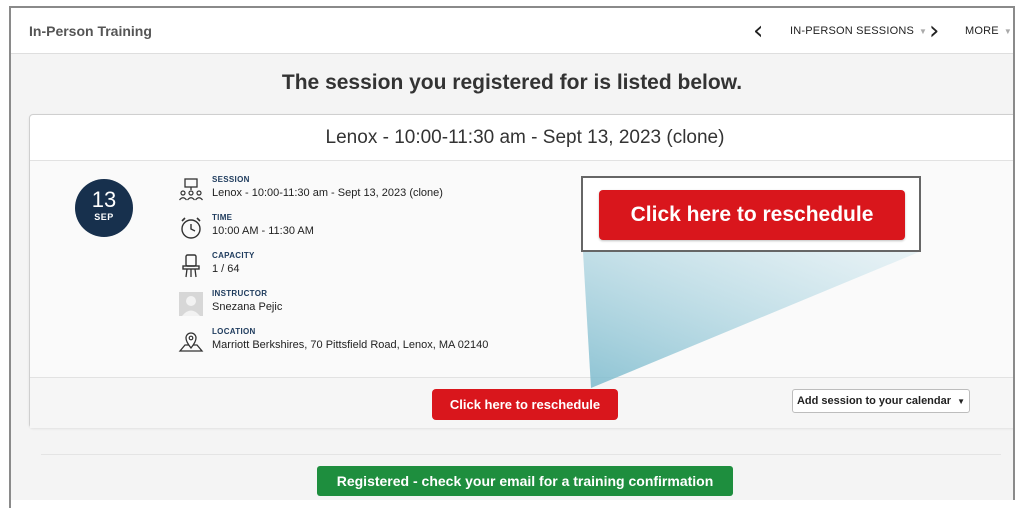 This screenshot has width=1021, height=508. I want to click on chevron-right-icon: ›, so click(934, 31).